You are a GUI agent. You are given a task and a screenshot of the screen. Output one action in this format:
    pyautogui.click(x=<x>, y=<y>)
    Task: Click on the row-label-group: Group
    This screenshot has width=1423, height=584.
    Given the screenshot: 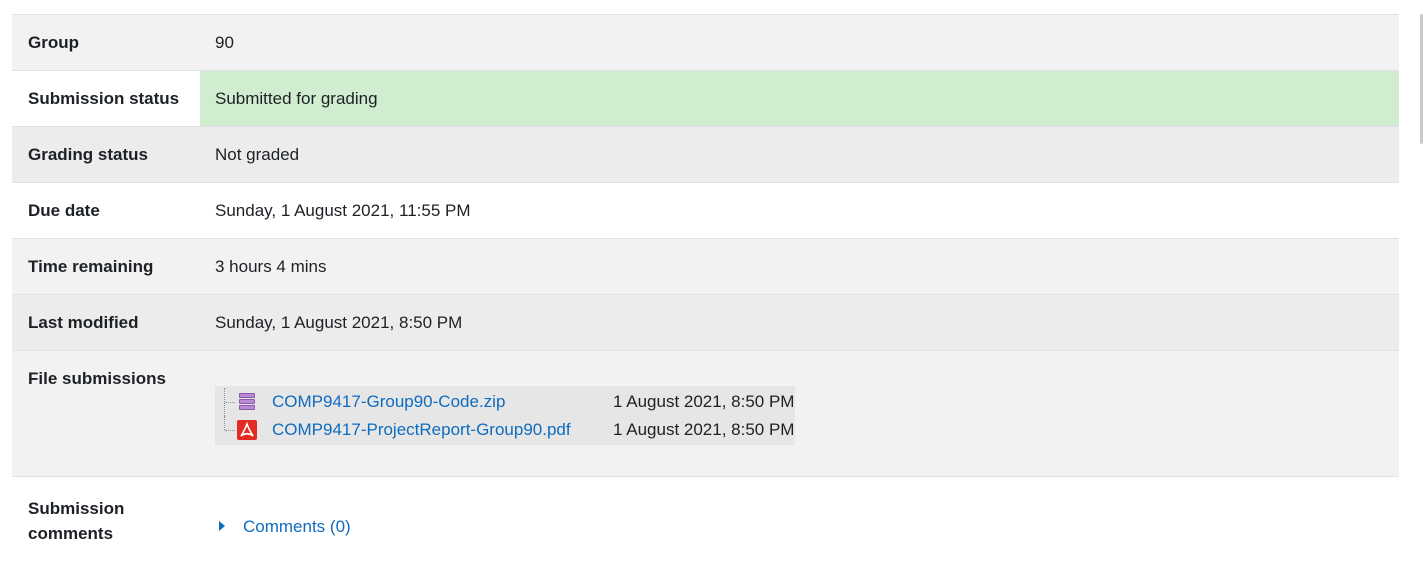 What is the action you would take?
    pyautogui.click(x=53, y=42)
    